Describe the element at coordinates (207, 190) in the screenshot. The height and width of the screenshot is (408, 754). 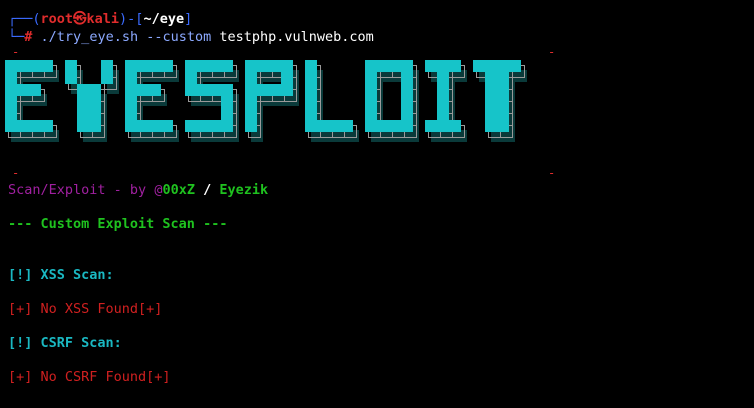
I see `credit-slash: /` at that location.